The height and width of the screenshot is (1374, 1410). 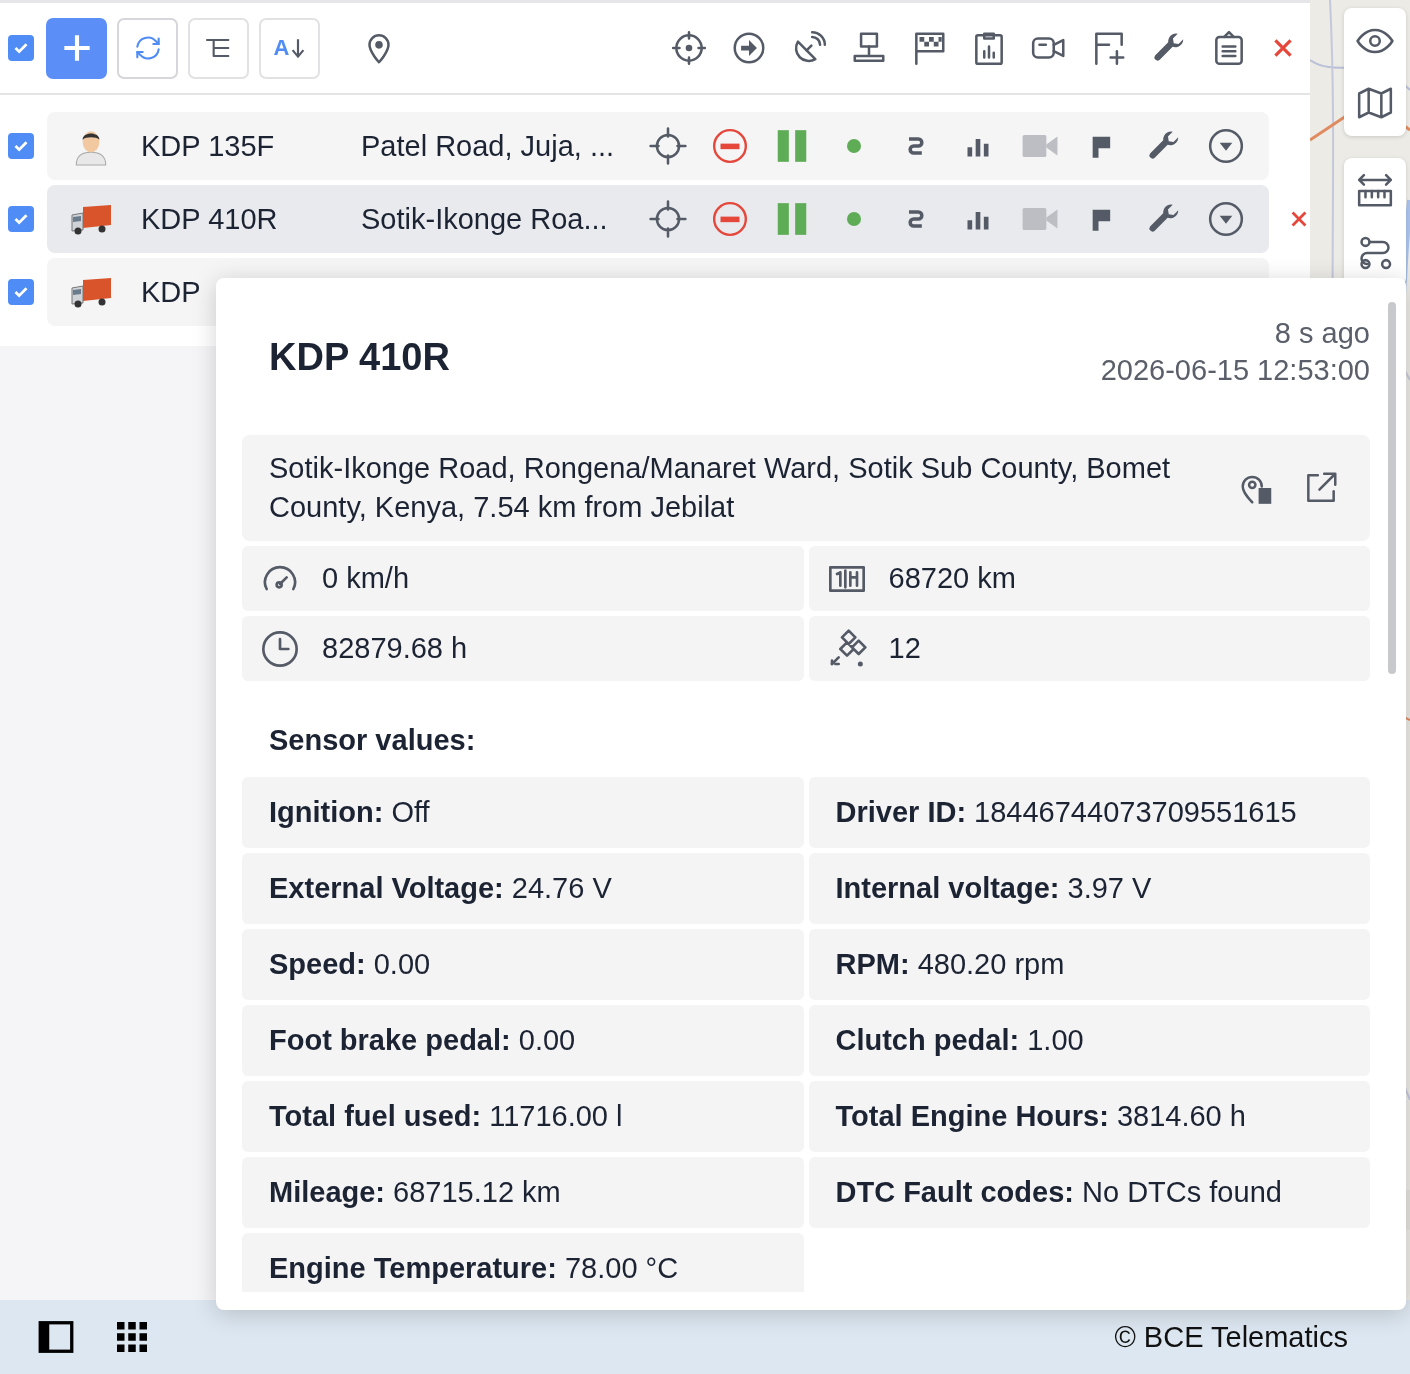 What do you see at coordinates (446, 1116) in the screenshot?
I see `sensor-value: Total fuel used: 11716.00 l` at bounding box center [446, 1116].